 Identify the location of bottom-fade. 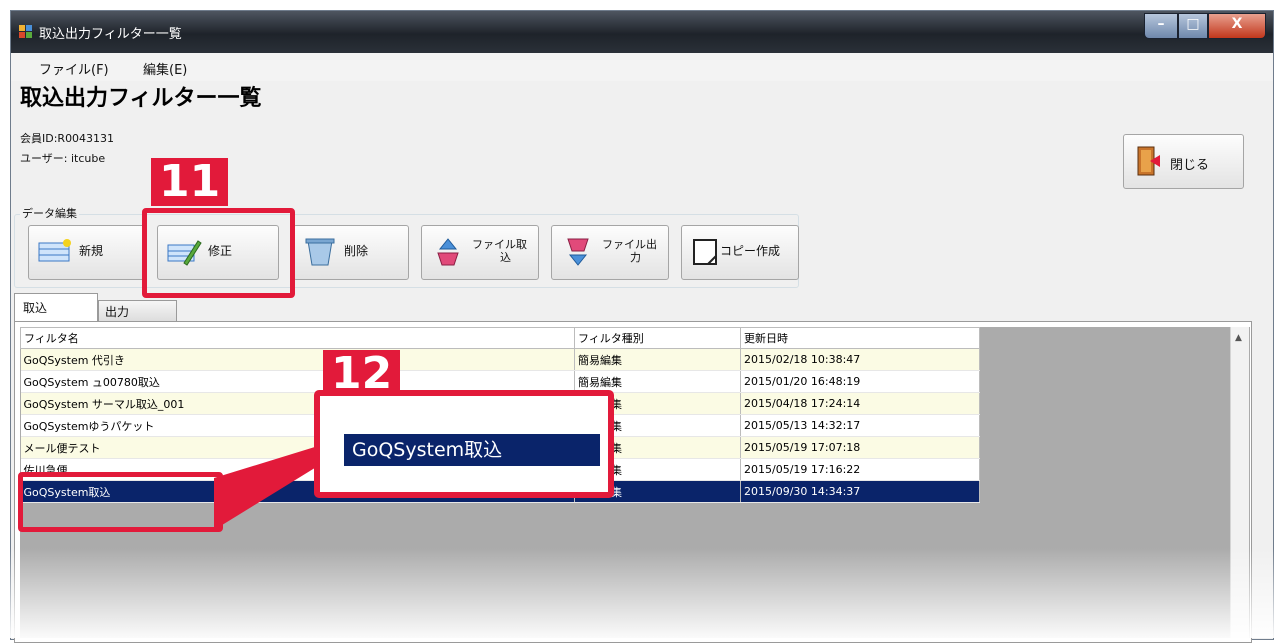
(641, 593).